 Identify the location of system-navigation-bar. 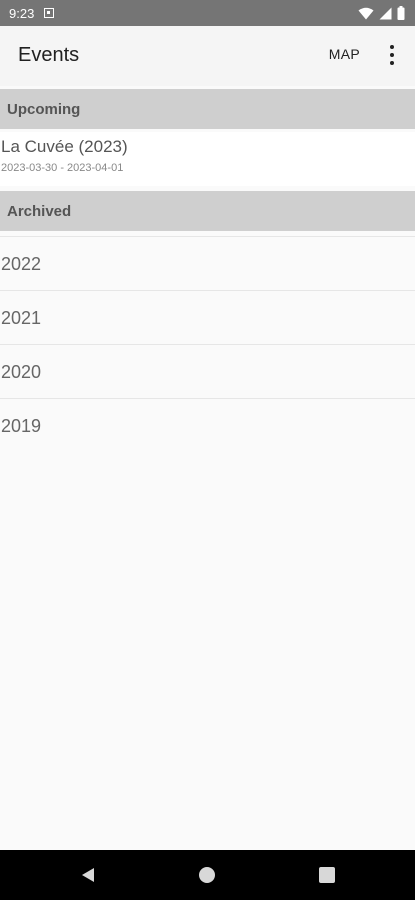
(207, 875).